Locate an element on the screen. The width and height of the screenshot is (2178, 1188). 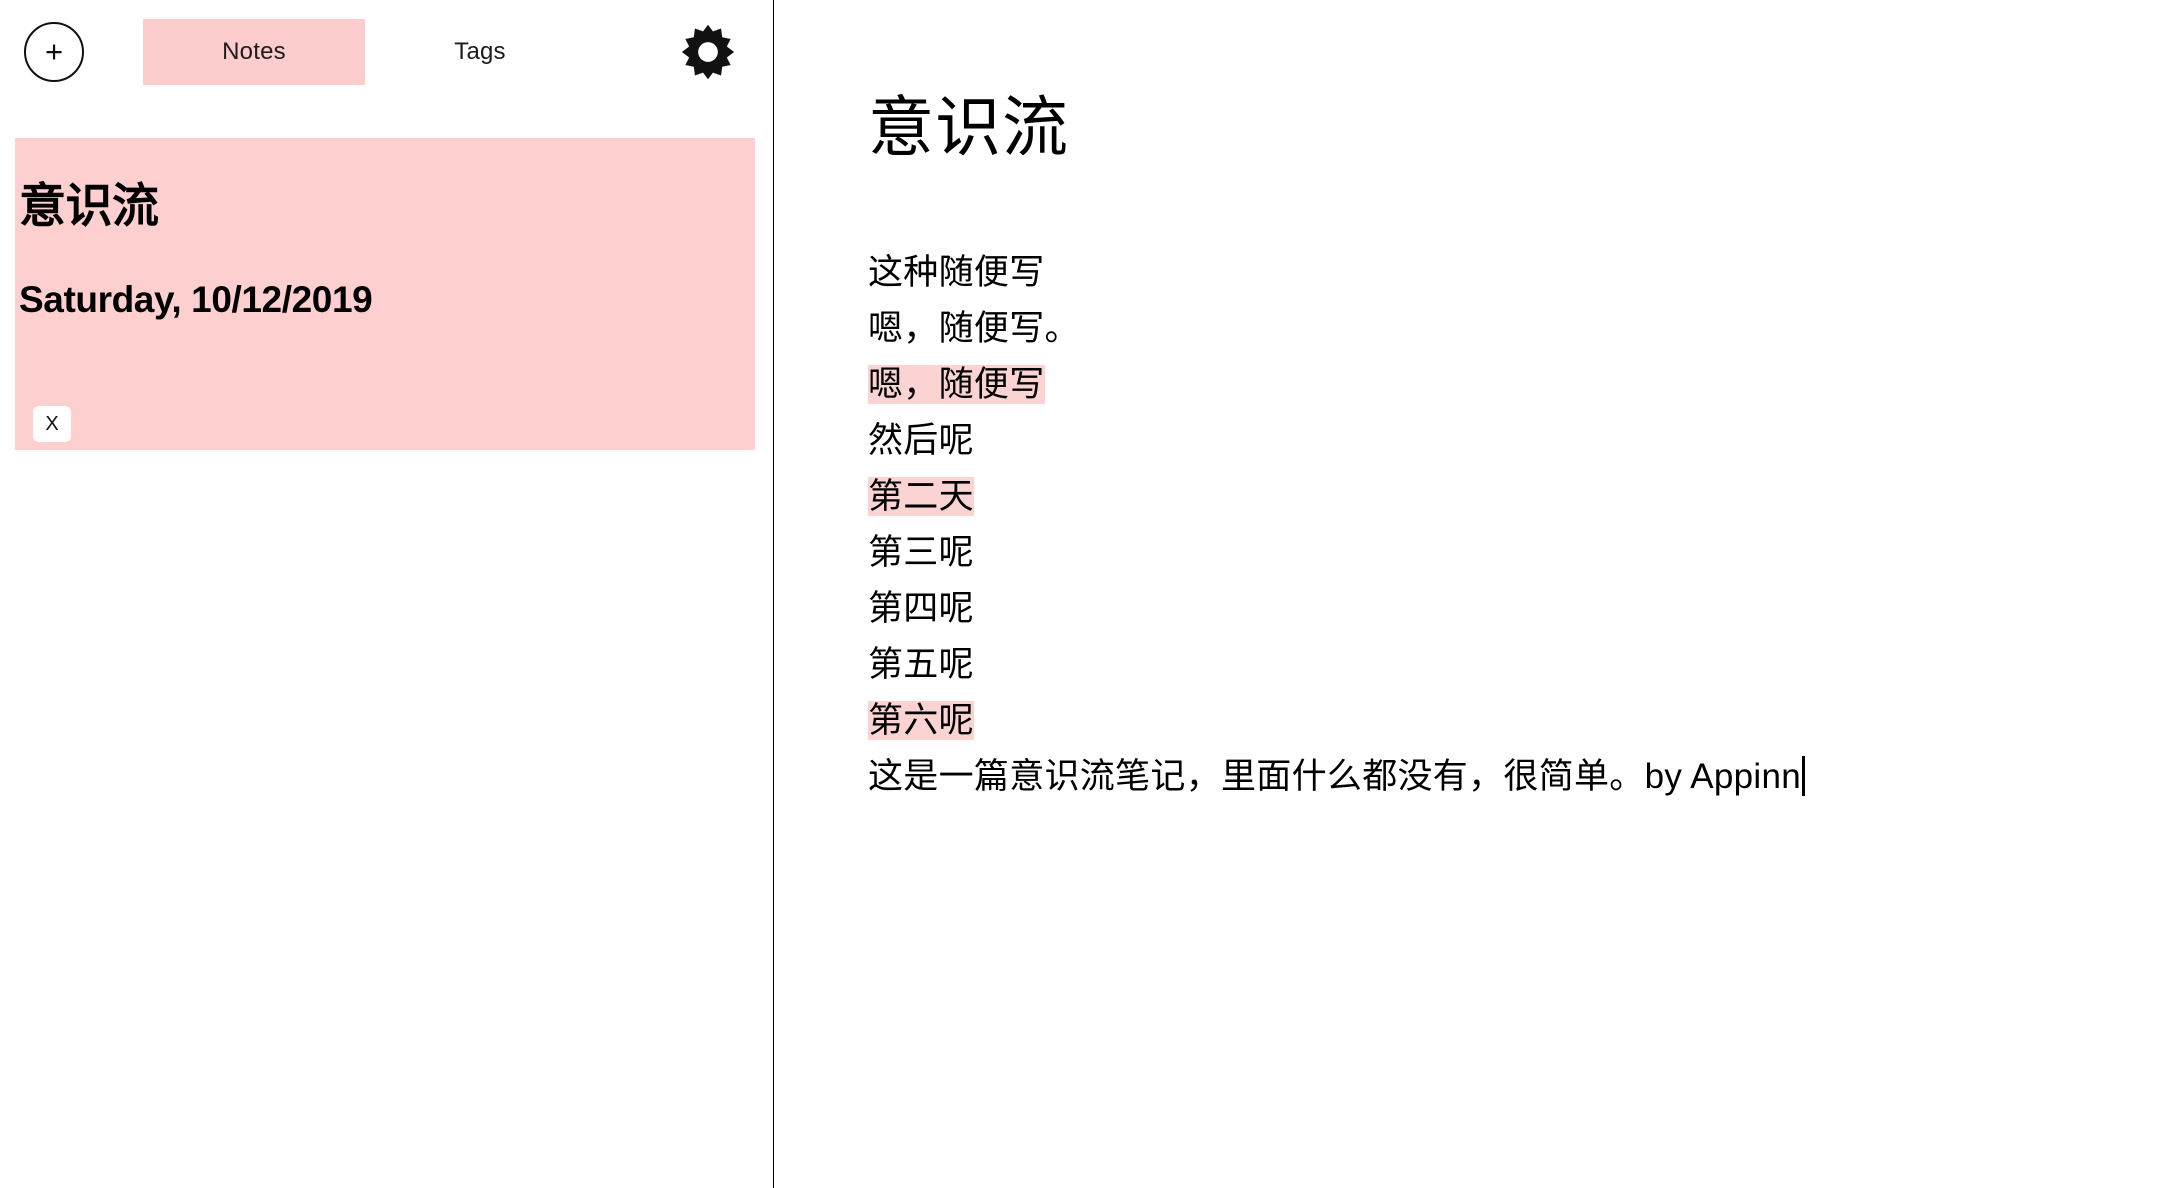
body-text: 第五呢 is located at coordinates (921, 665).